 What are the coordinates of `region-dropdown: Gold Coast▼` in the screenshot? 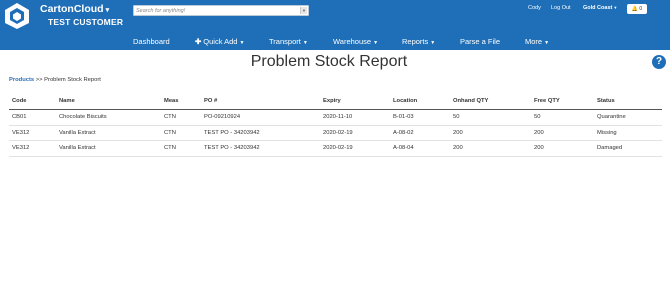 It's located at (600, 8).